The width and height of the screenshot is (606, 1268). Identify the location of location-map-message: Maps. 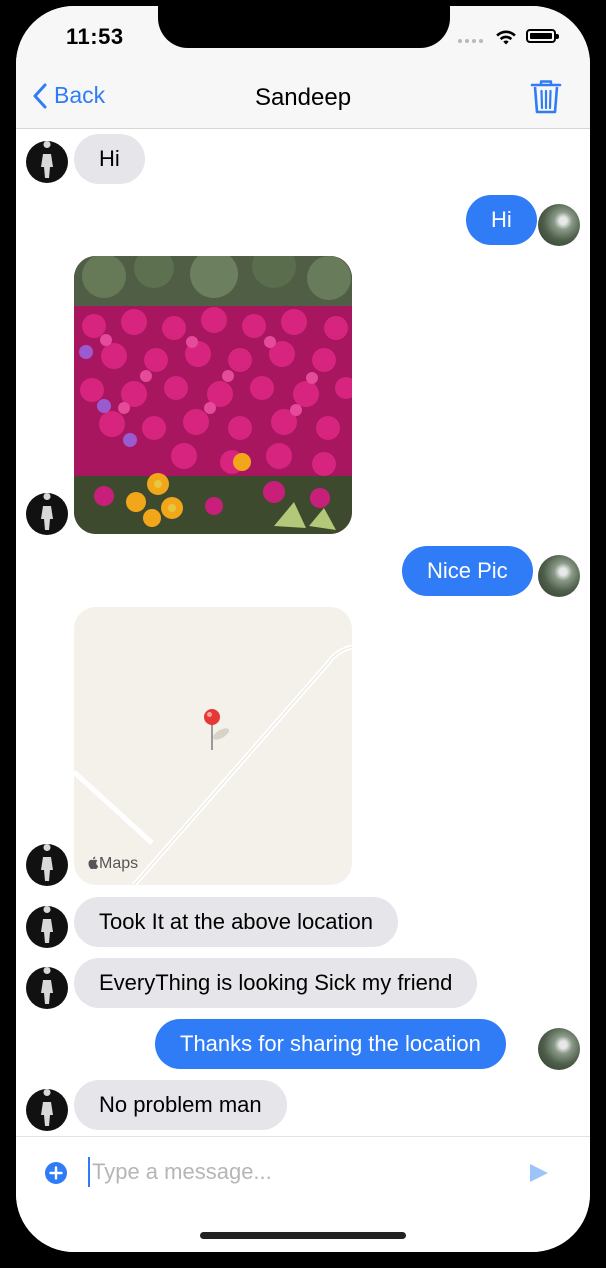
(213, 746).